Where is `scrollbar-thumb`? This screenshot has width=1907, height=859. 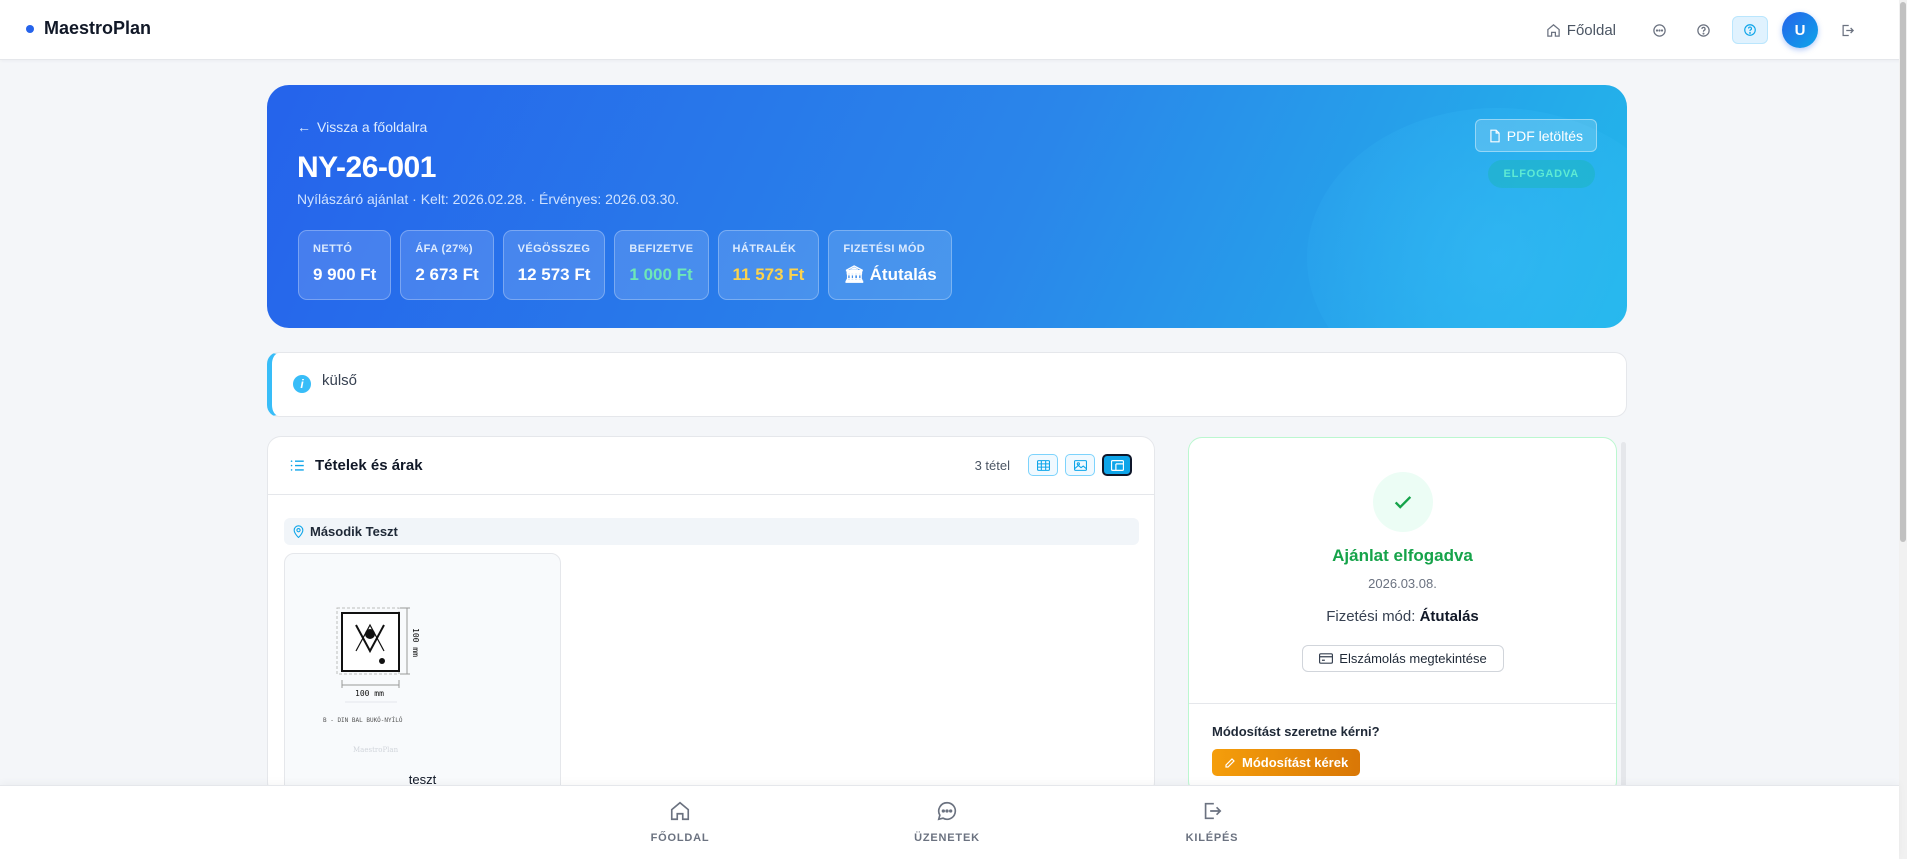 scrollbar-thumb is located at coordinates (1903, 272).